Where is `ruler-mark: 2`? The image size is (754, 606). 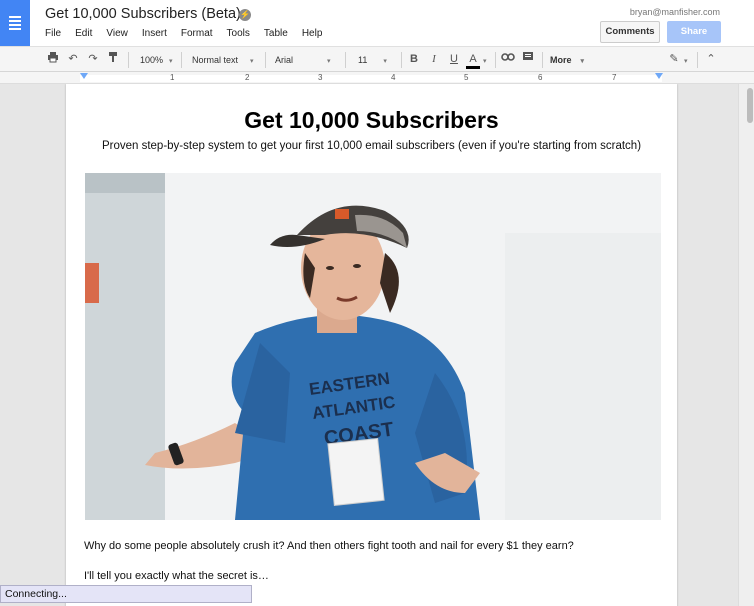 ruler-mark: 2 is located at coordinates (247, 77).